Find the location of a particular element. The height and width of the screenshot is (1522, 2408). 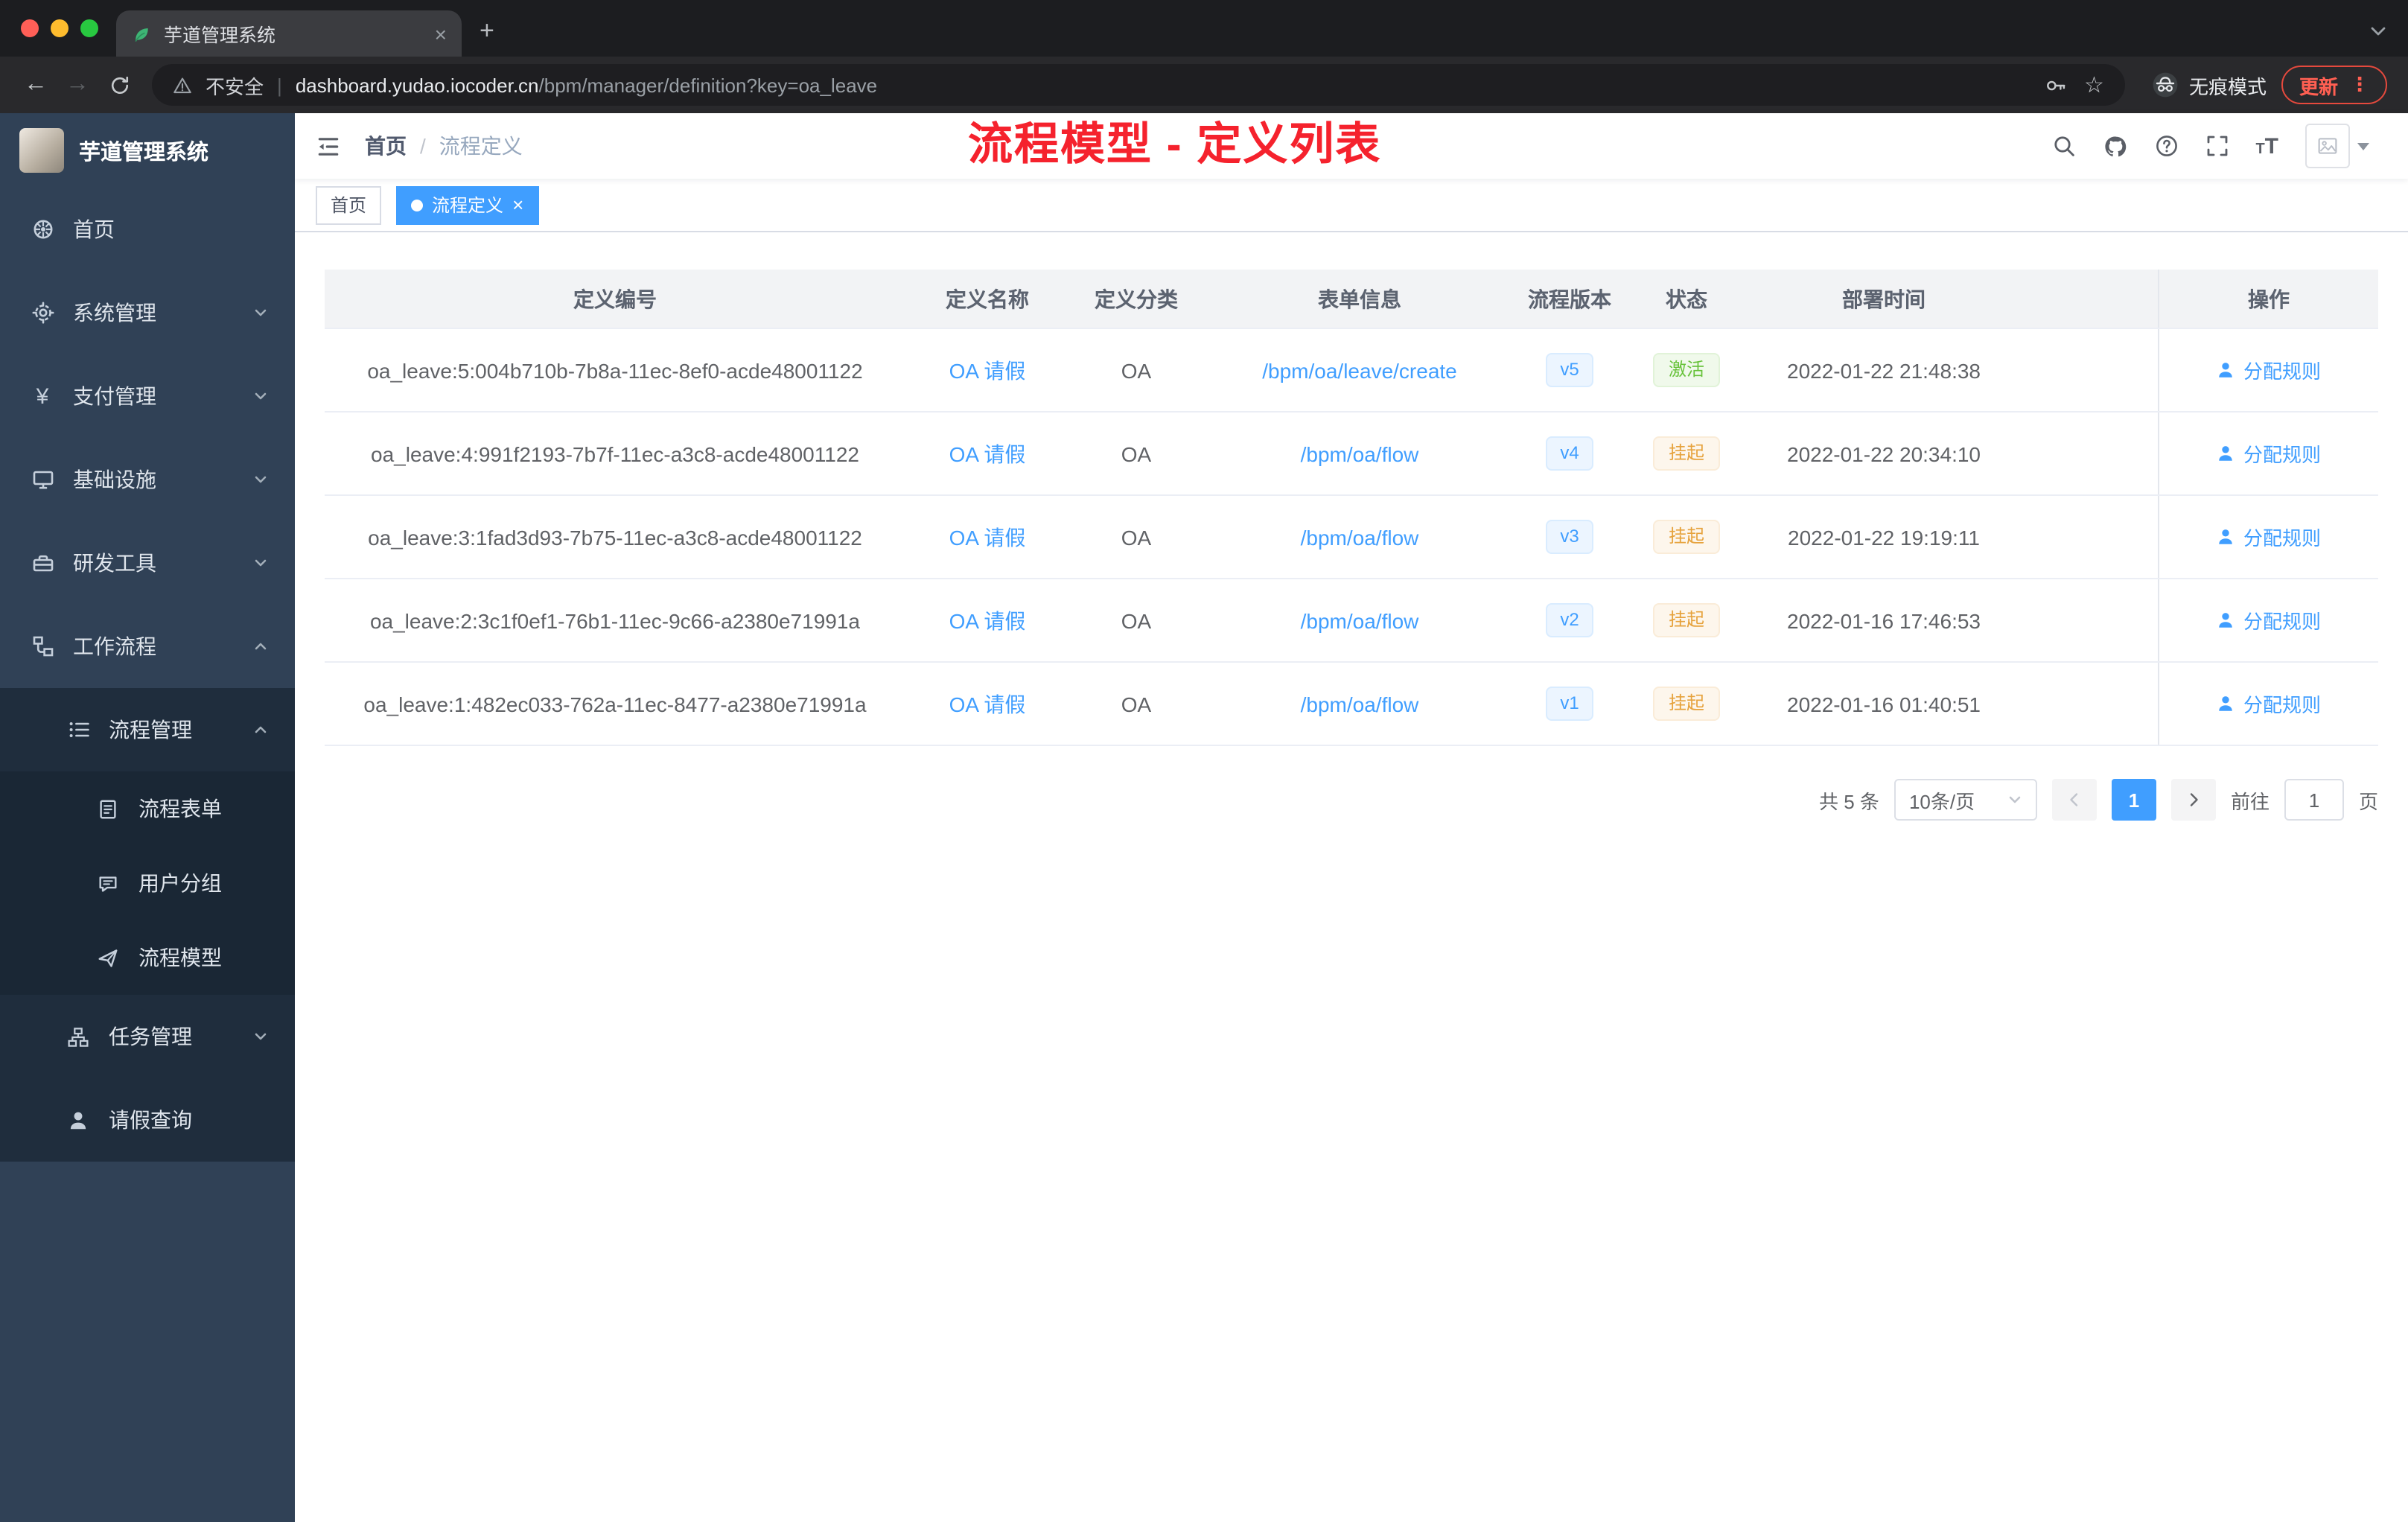

tag-home: 首页 is located at coordinates (349, 204).